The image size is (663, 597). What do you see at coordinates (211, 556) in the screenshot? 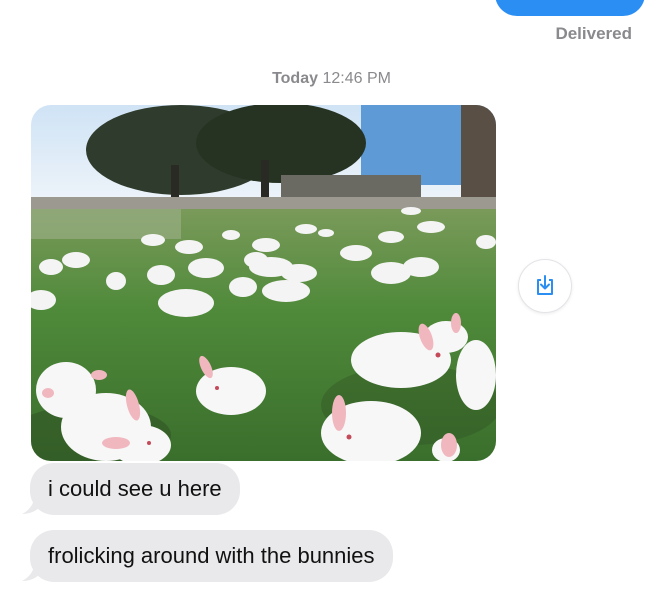
I see `received-message: frolicking around with the bunnies` at bounding box center [211, 556].